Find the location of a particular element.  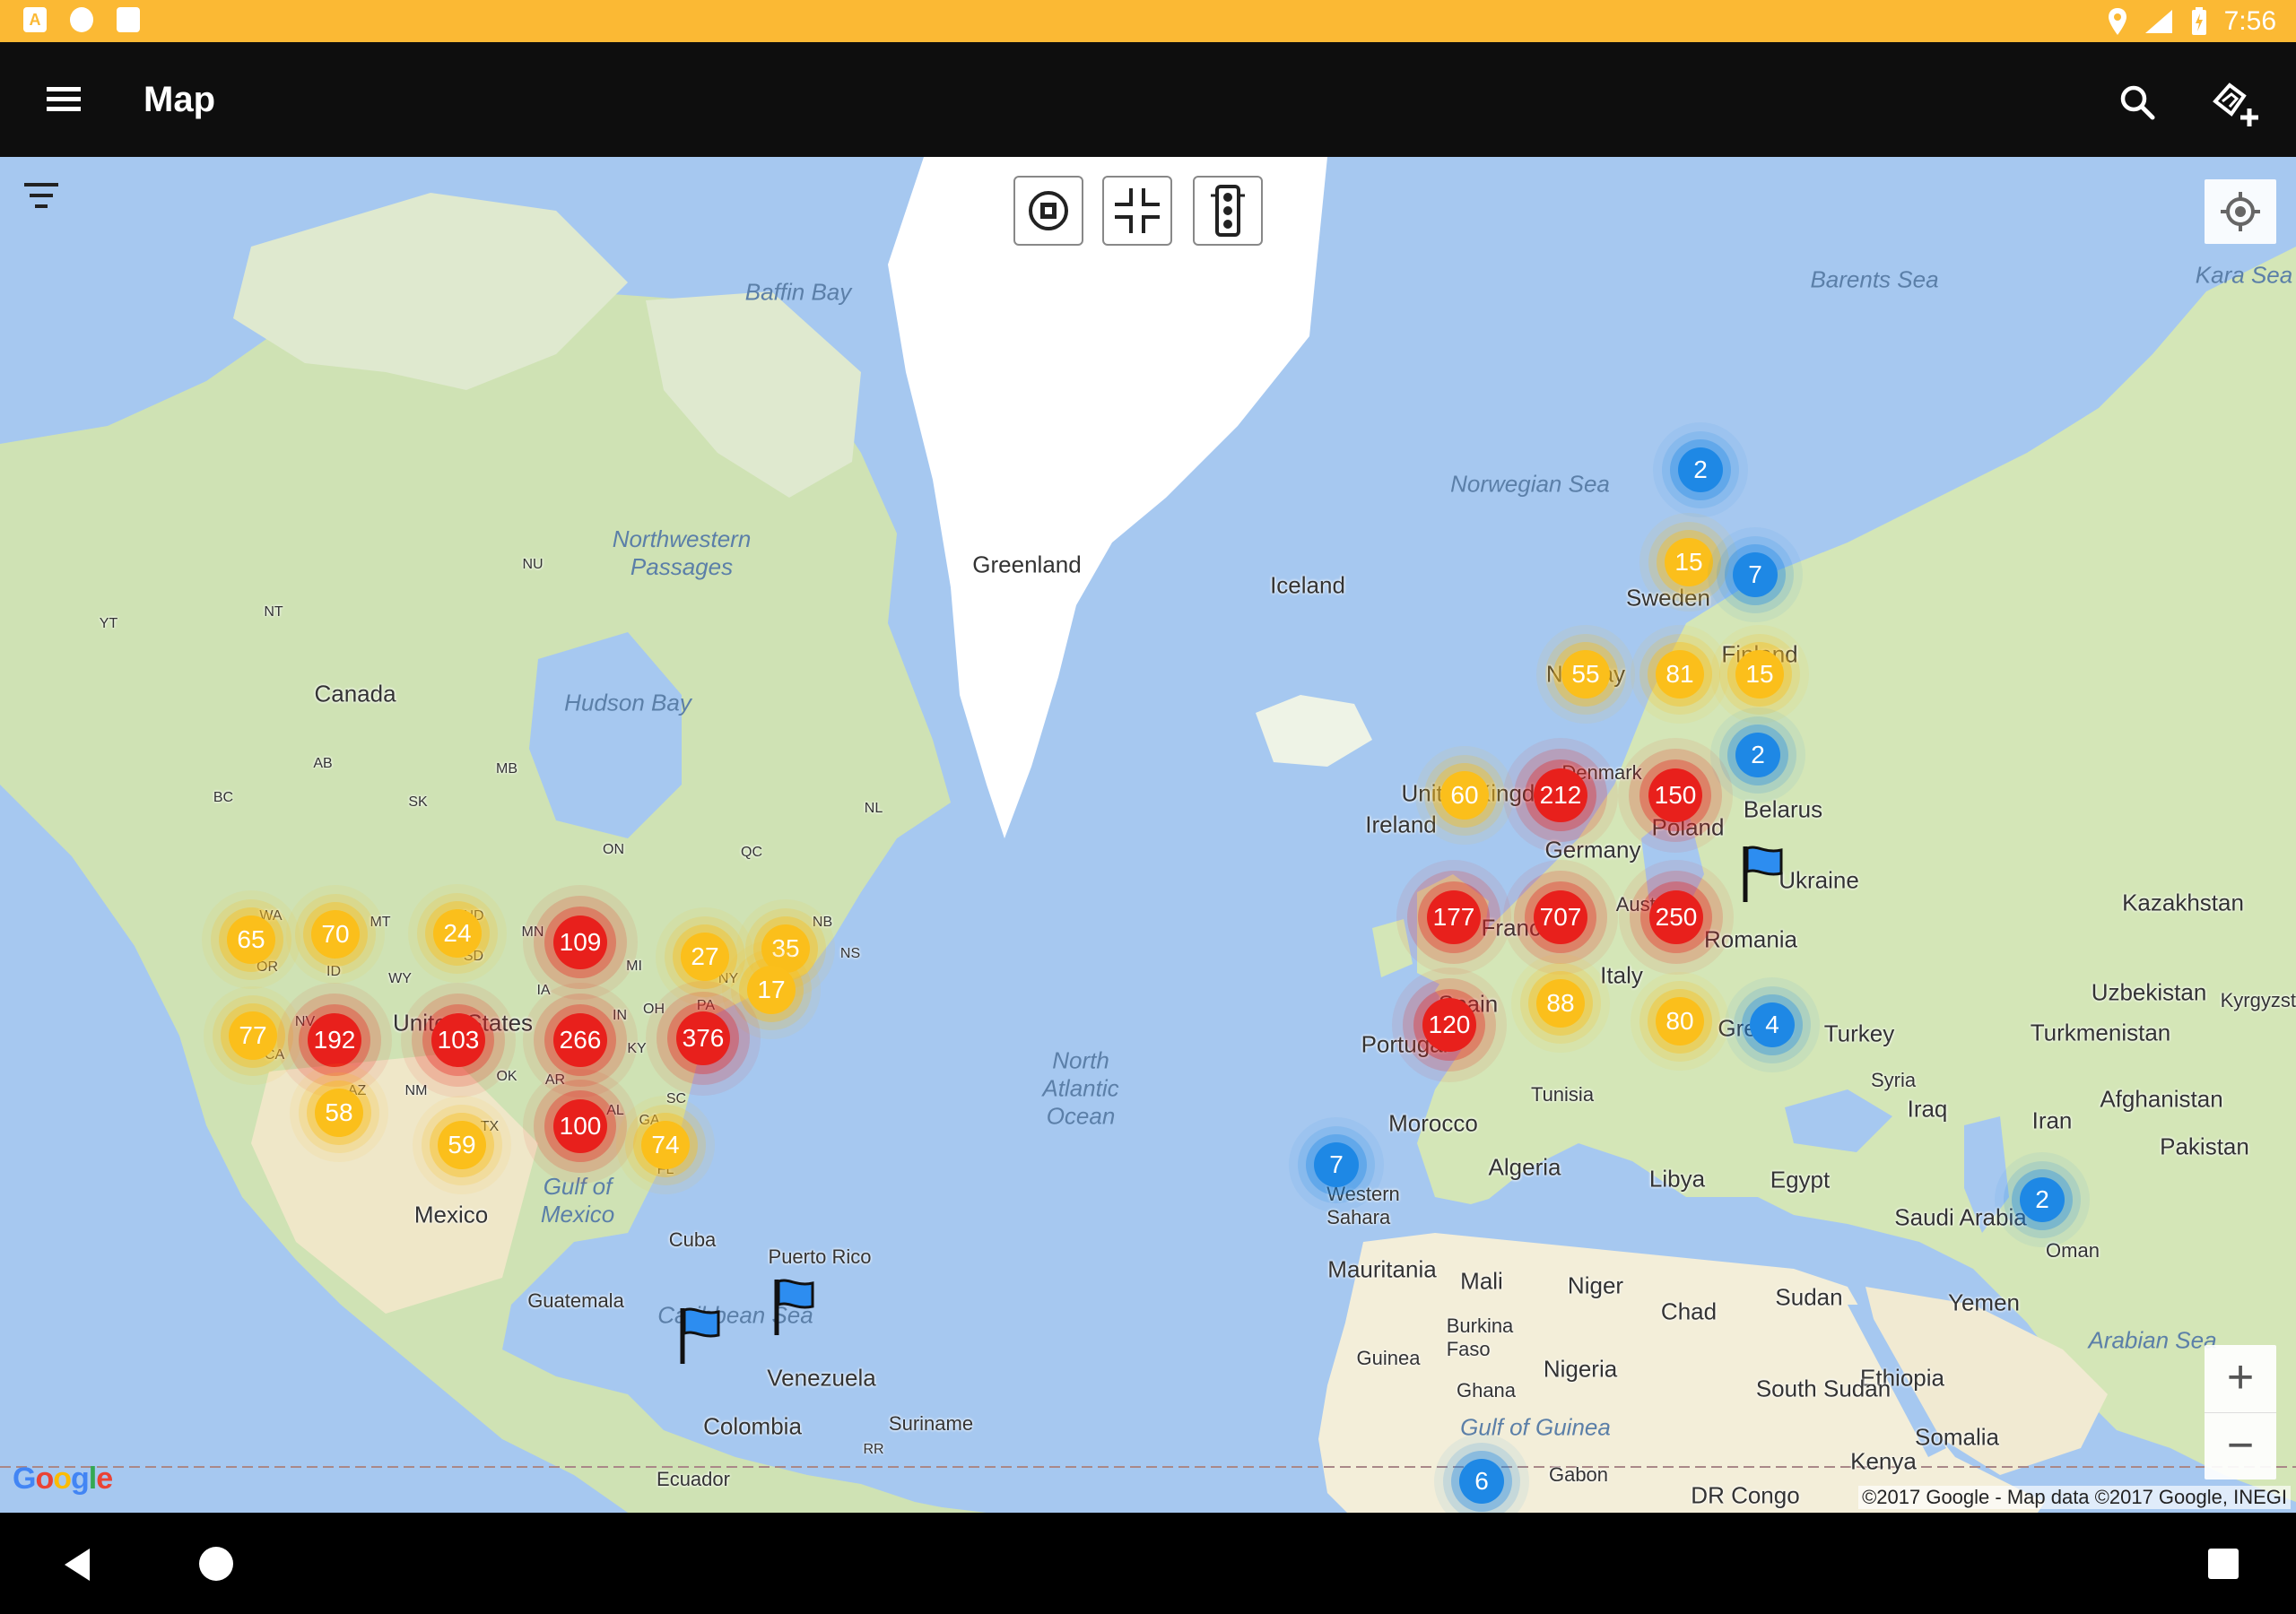

place-label: Iceland is located at coordinates (1307, 585).